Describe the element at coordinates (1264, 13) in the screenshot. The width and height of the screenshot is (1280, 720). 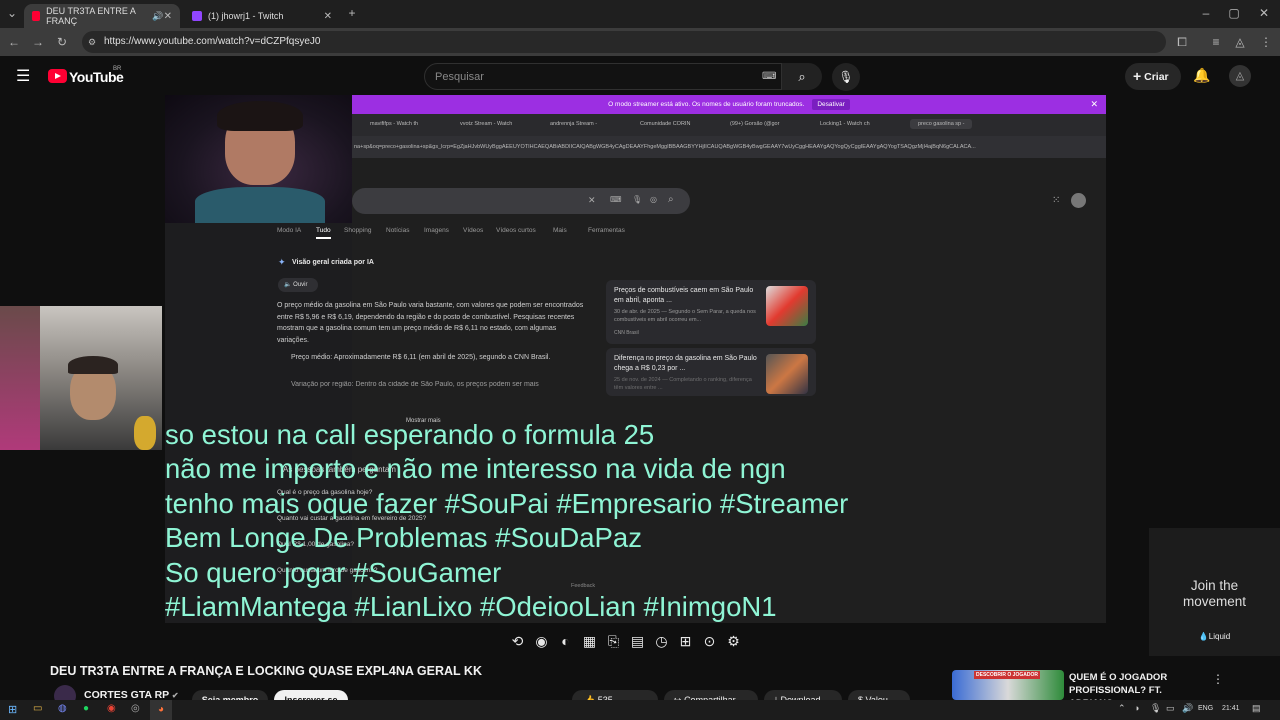
I see `close-window-icon: ✕` at that location.